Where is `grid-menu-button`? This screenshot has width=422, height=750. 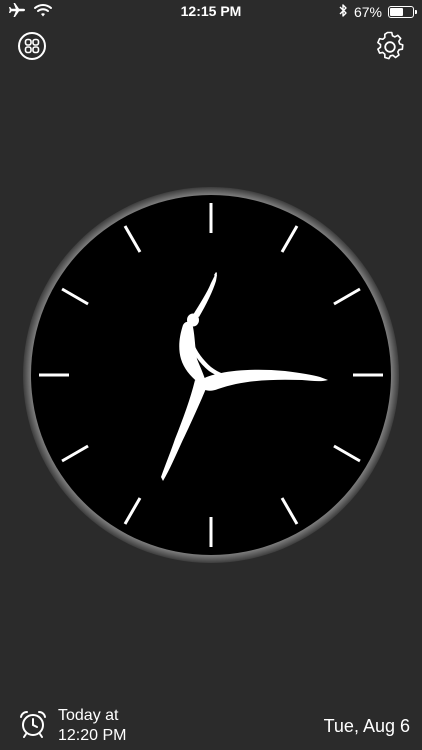
grid-menu-button is located at coordinates (32, 46).